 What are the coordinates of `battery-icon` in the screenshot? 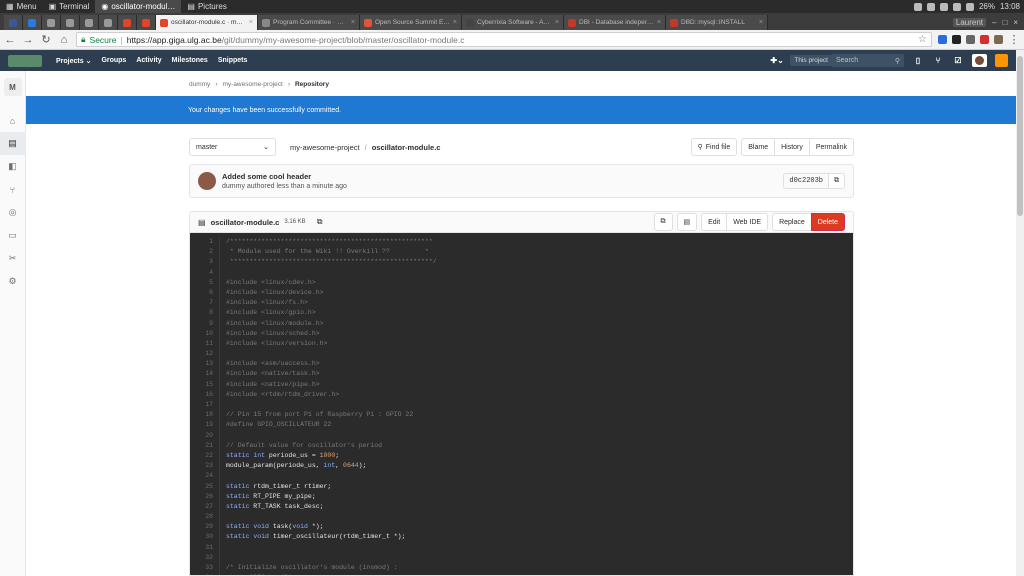 It's located at (969, 6).